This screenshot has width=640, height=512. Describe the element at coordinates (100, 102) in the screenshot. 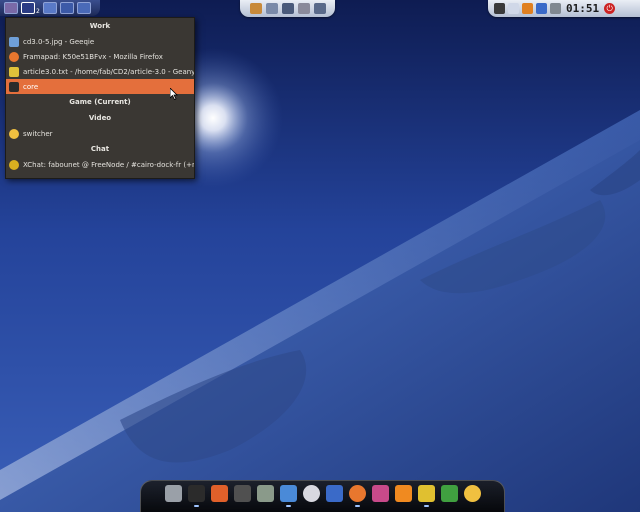

I see `menu-group-header: Game (Current)` at that location.